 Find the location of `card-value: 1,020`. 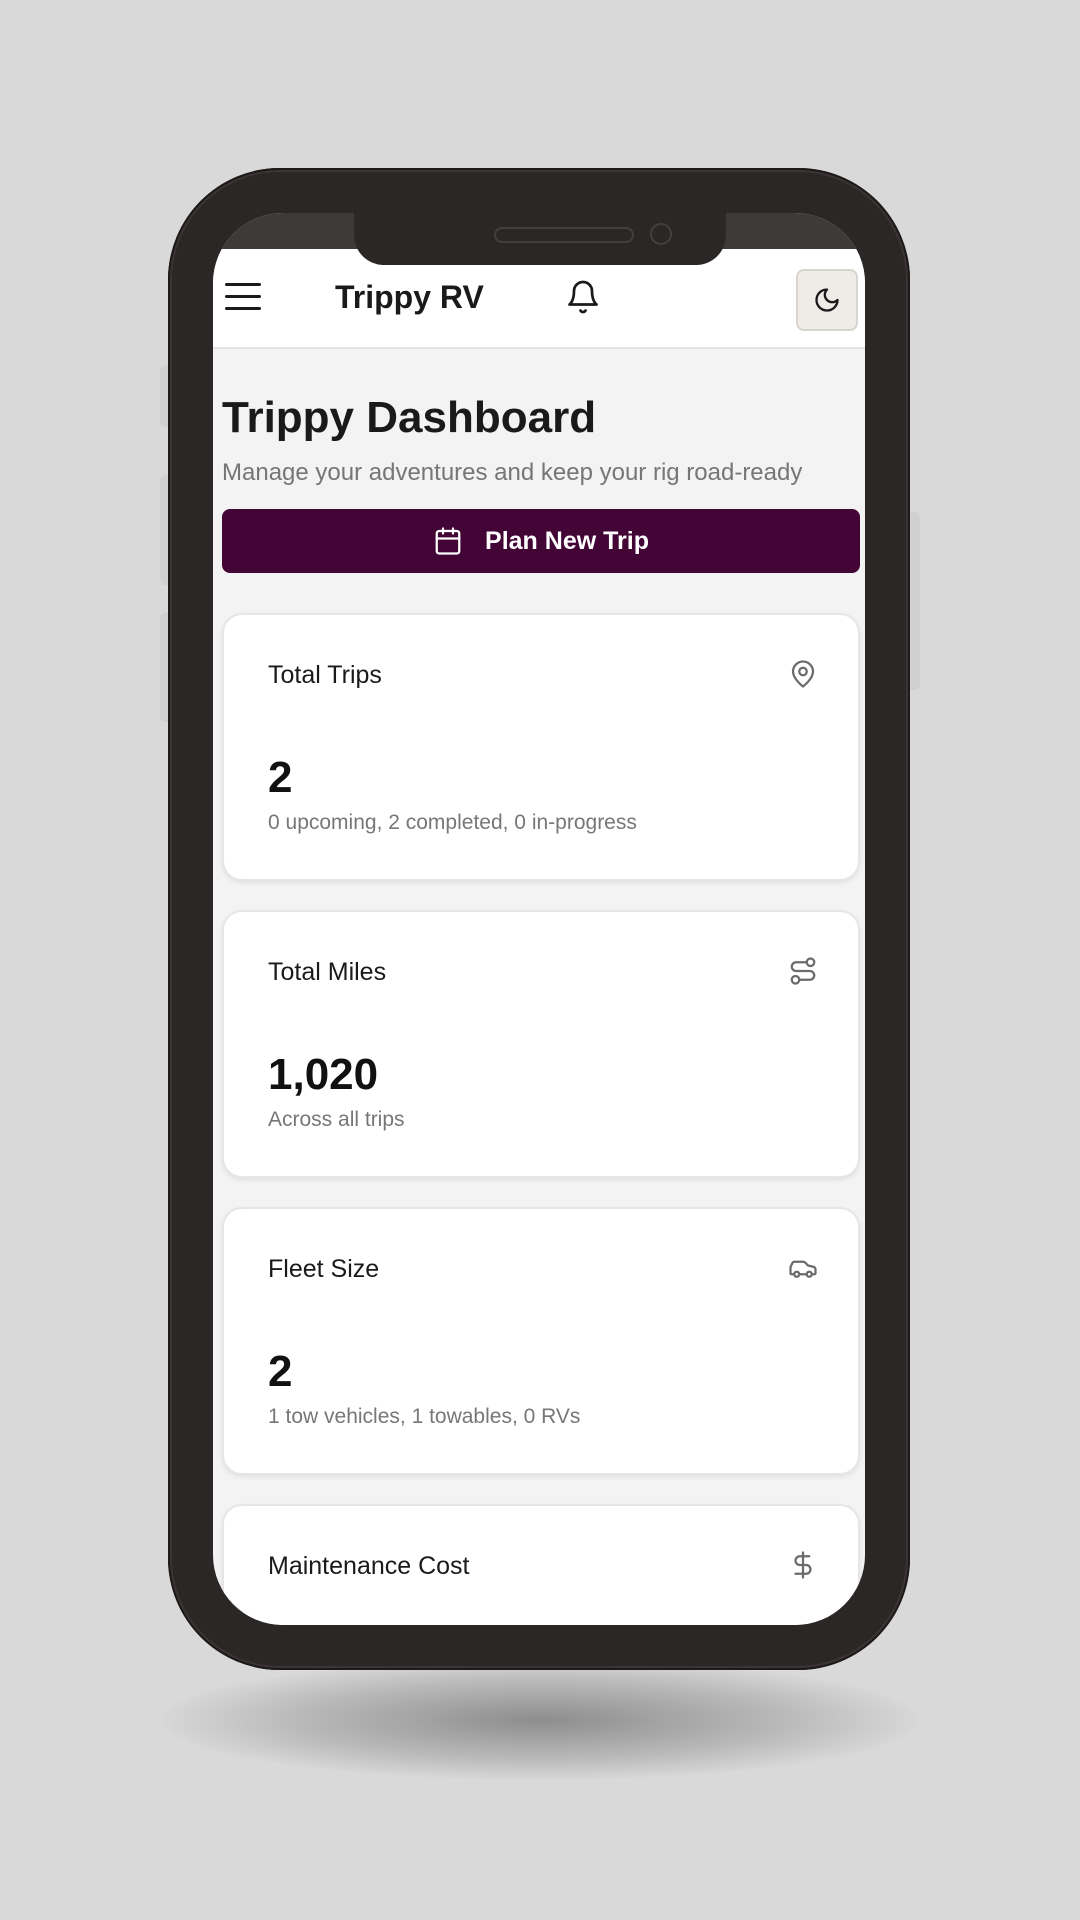

card-value: 1,020 is located at coordinates (323, 1074).